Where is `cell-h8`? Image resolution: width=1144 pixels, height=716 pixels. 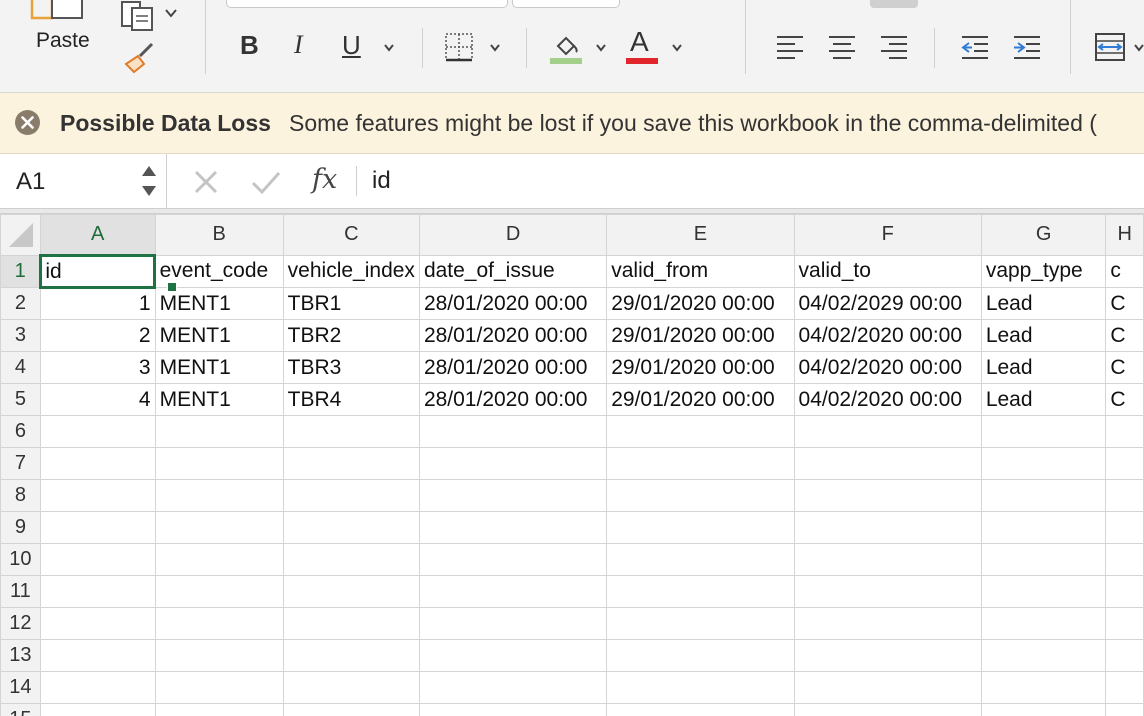
cell-h8 is located at coordinates (1124, 495).